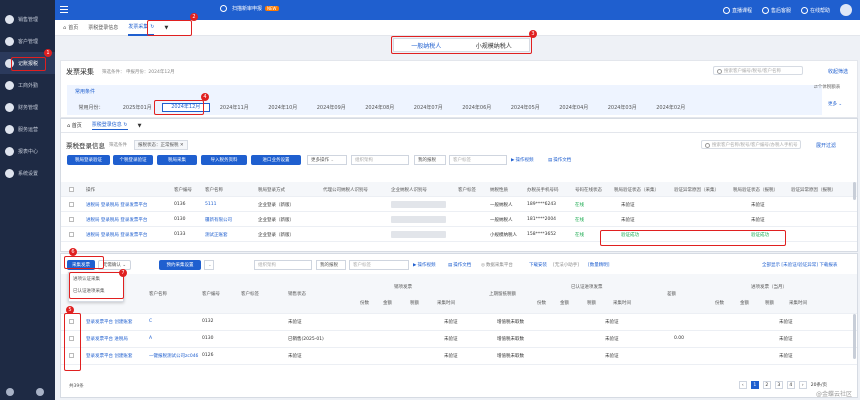 The width and height of the screenshot is (860, 400). What do you see at coordinates (622, 107) in the screenshot?
I see `month-option: 2024年03月` at bounding box center [622, 107].